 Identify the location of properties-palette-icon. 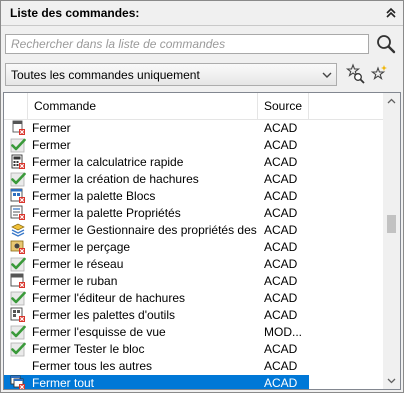
(17, 212).